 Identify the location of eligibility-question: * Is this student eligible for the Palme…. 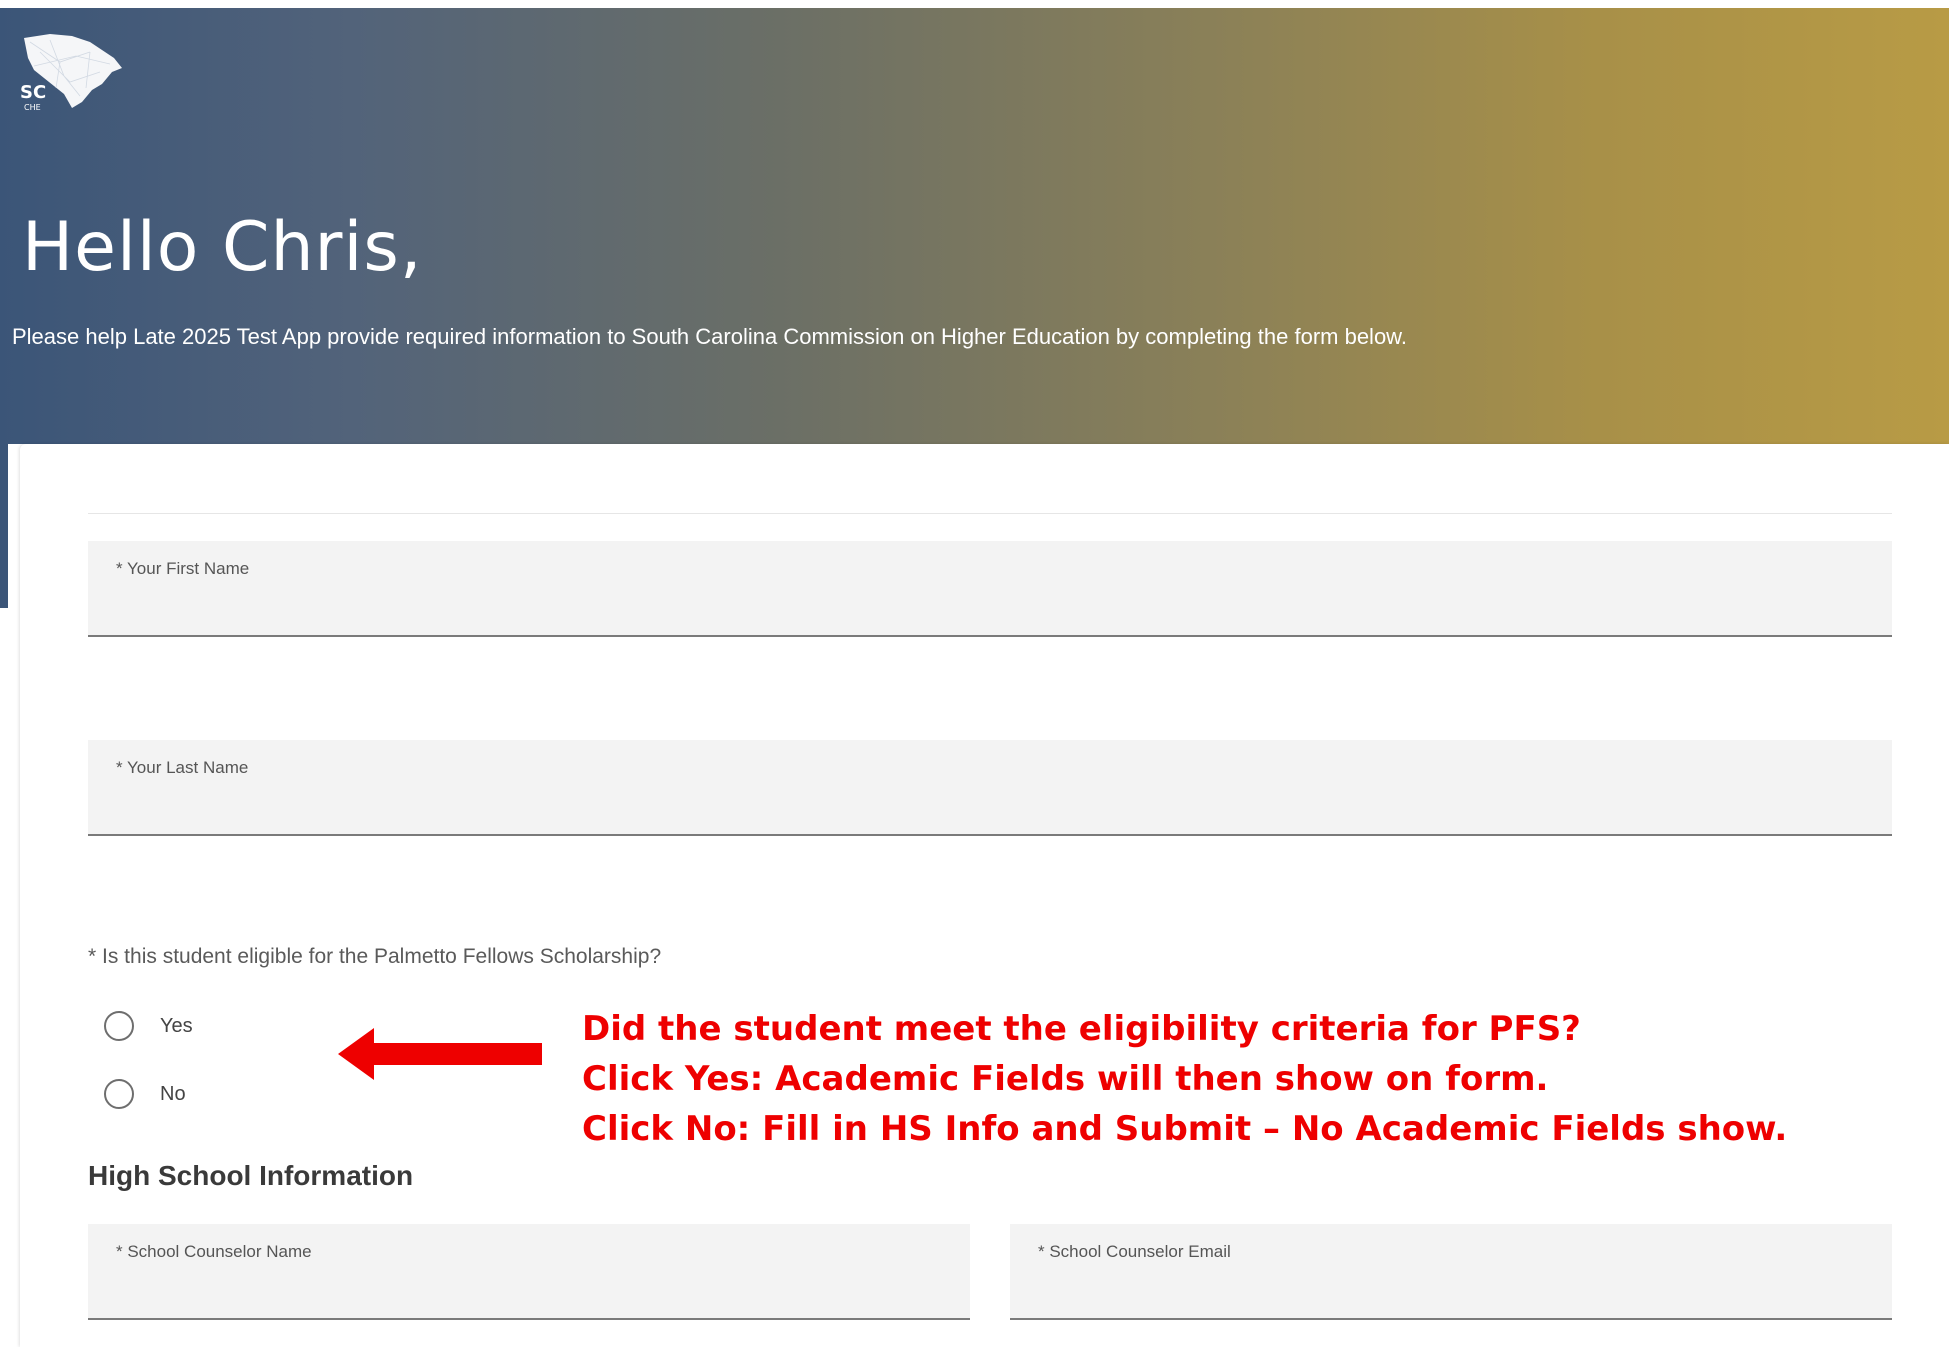
(375, 956).